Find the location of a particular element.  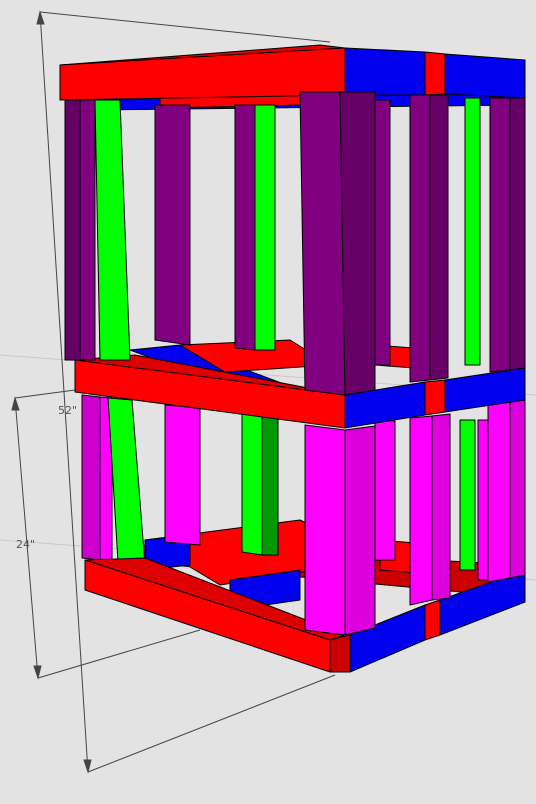

dimension-lower-bottom-extension is located at coordinates (119, 654).